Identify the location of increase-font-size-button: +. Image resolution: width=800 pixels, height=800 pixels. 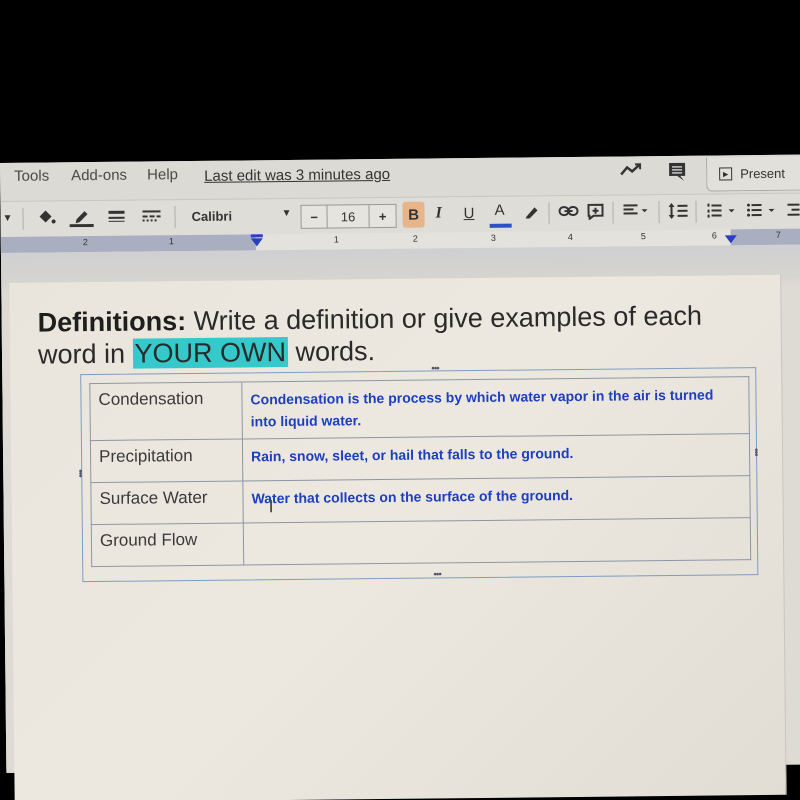
(382, 216).